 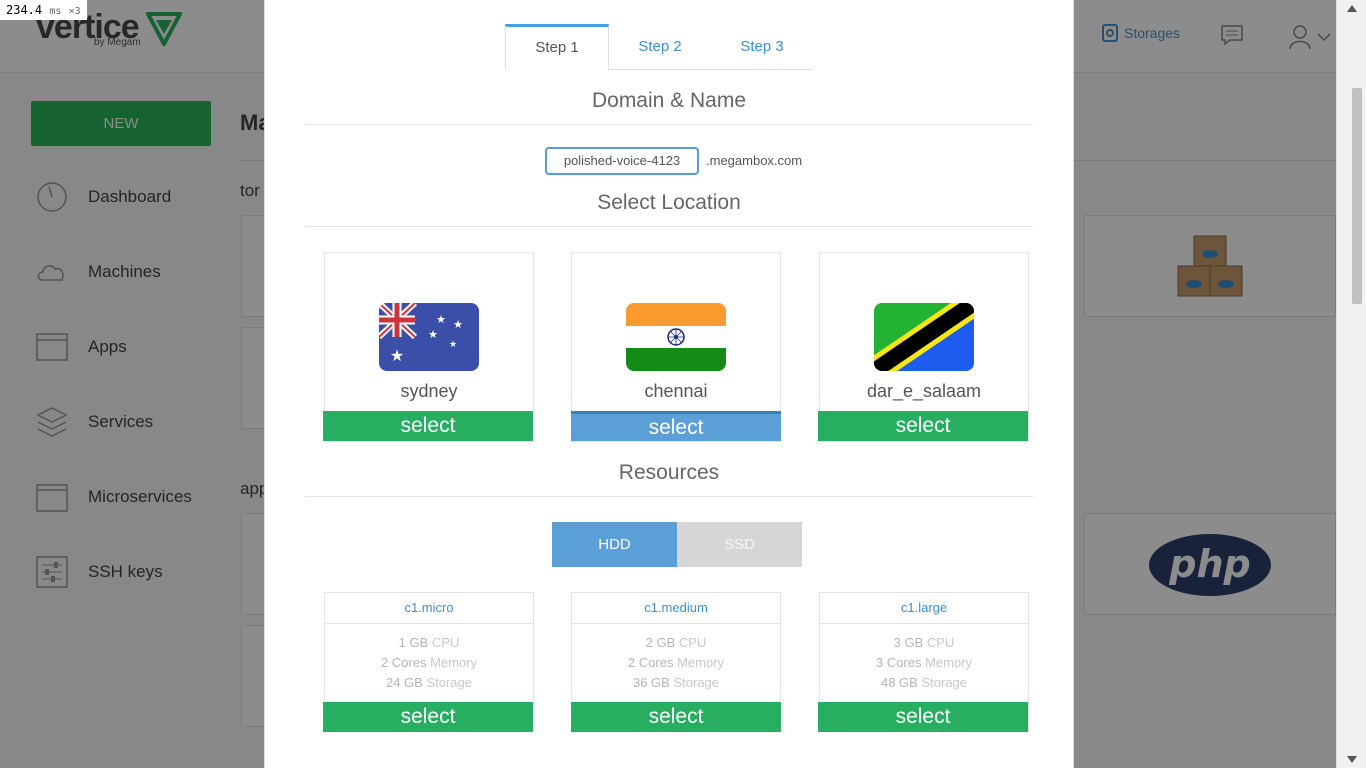 I want to click on plan-storage-value: 48 GB, so click(x=899, y=682).